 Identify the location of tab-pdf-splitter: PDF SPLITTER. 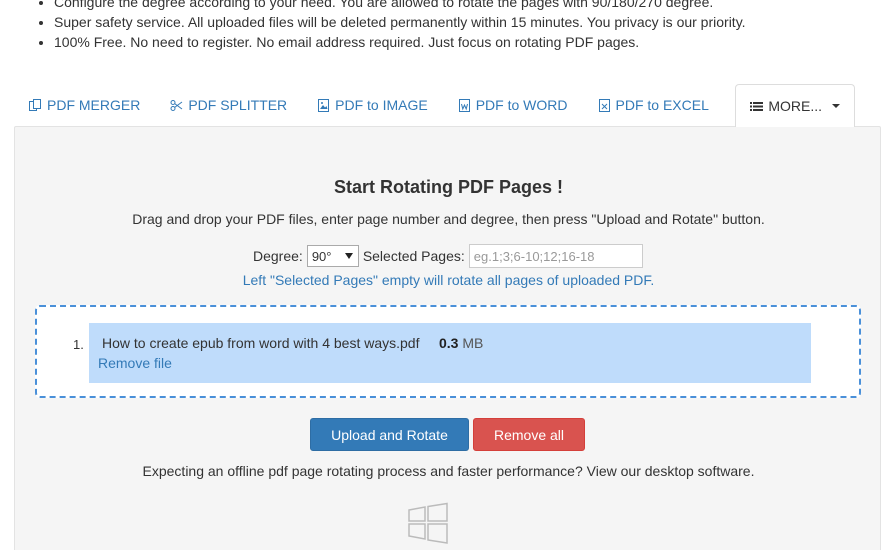
(228, 105).